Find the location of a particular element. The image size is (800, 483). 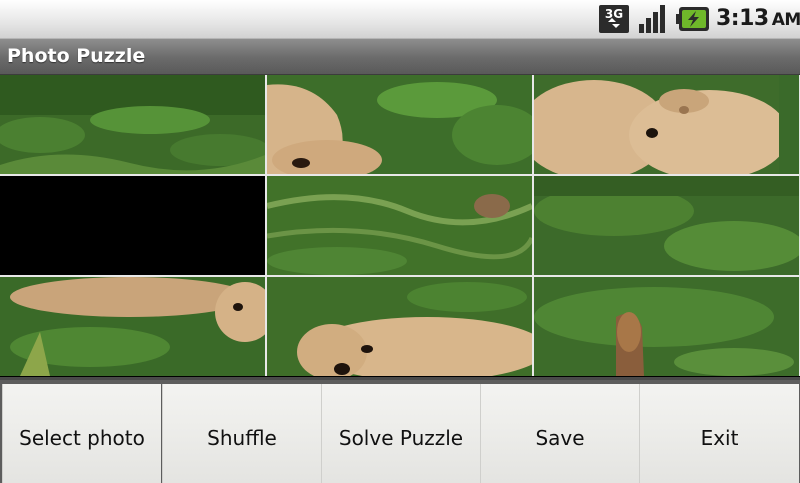

puzzle-empty-slot is located at coordinates (132, 225).